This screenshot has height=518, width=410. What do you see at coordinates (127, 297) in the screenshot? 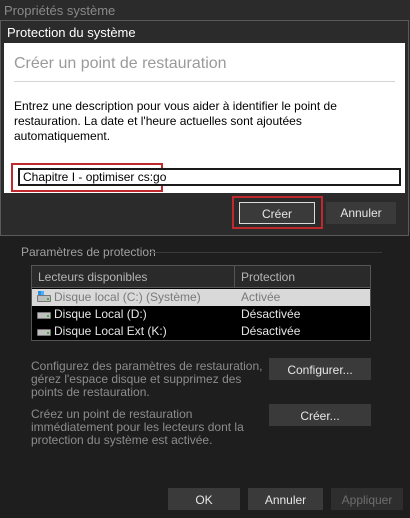
I see `drive-name: Disque local (C:) (Système)` at bounding box center [127, 297].